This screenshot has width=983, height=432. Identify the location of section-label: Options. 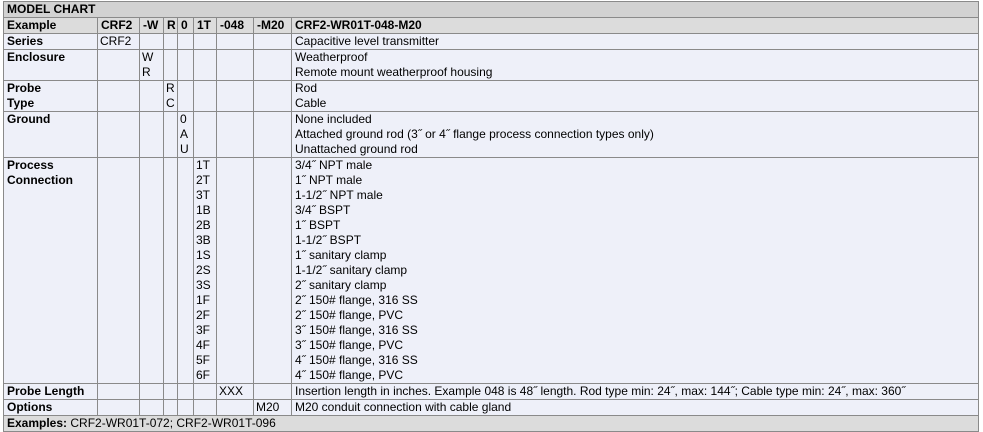
(50, 407).